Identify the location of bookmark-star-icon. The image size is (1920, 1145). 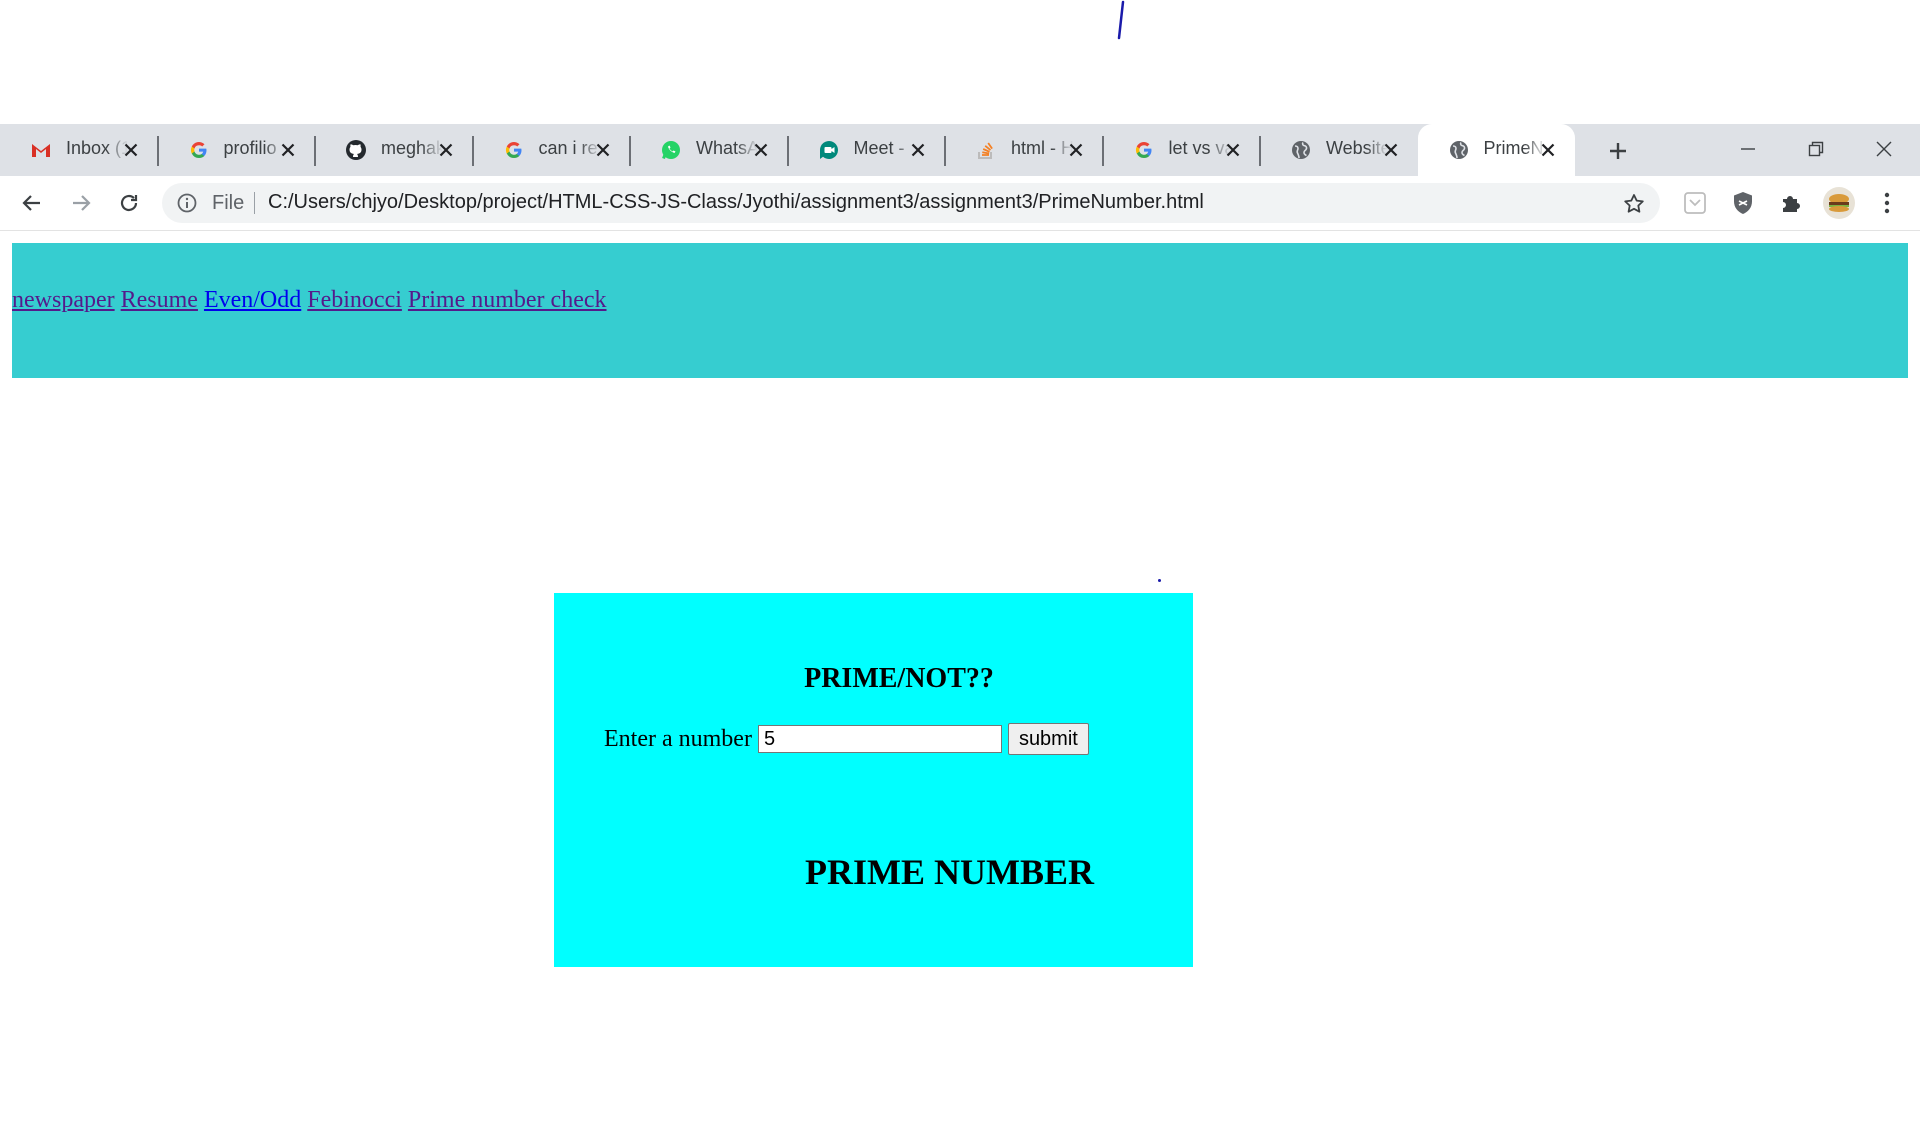
(1634, 204).